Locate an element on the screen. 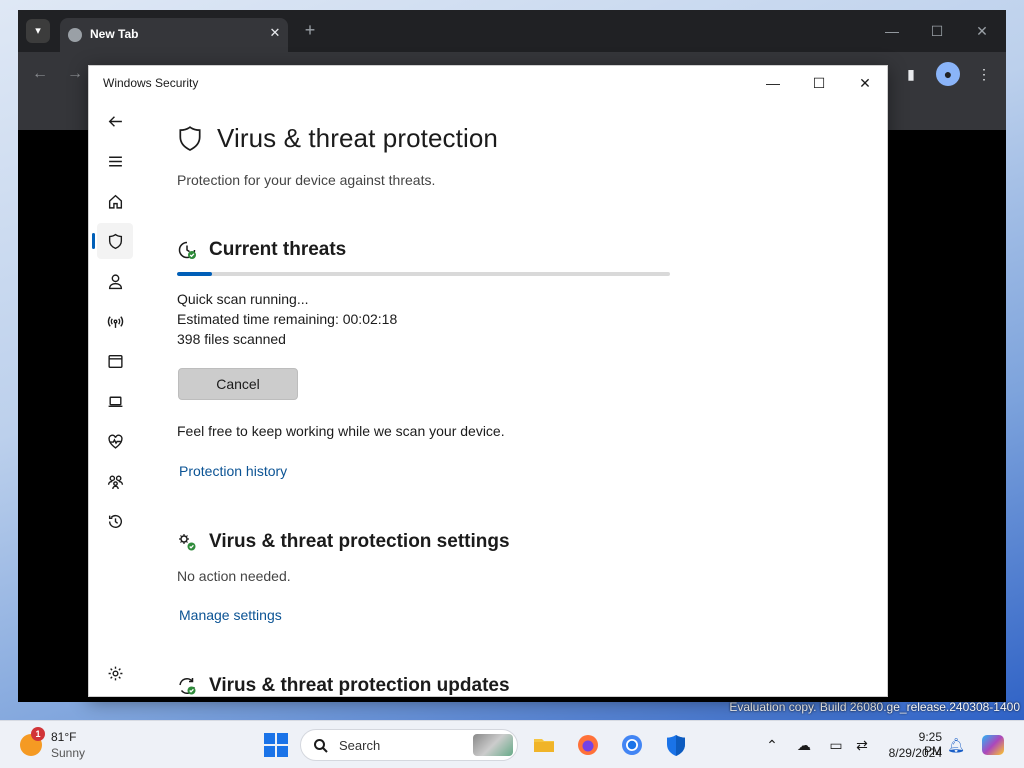  health-icon is located at coordinates (115, 441).